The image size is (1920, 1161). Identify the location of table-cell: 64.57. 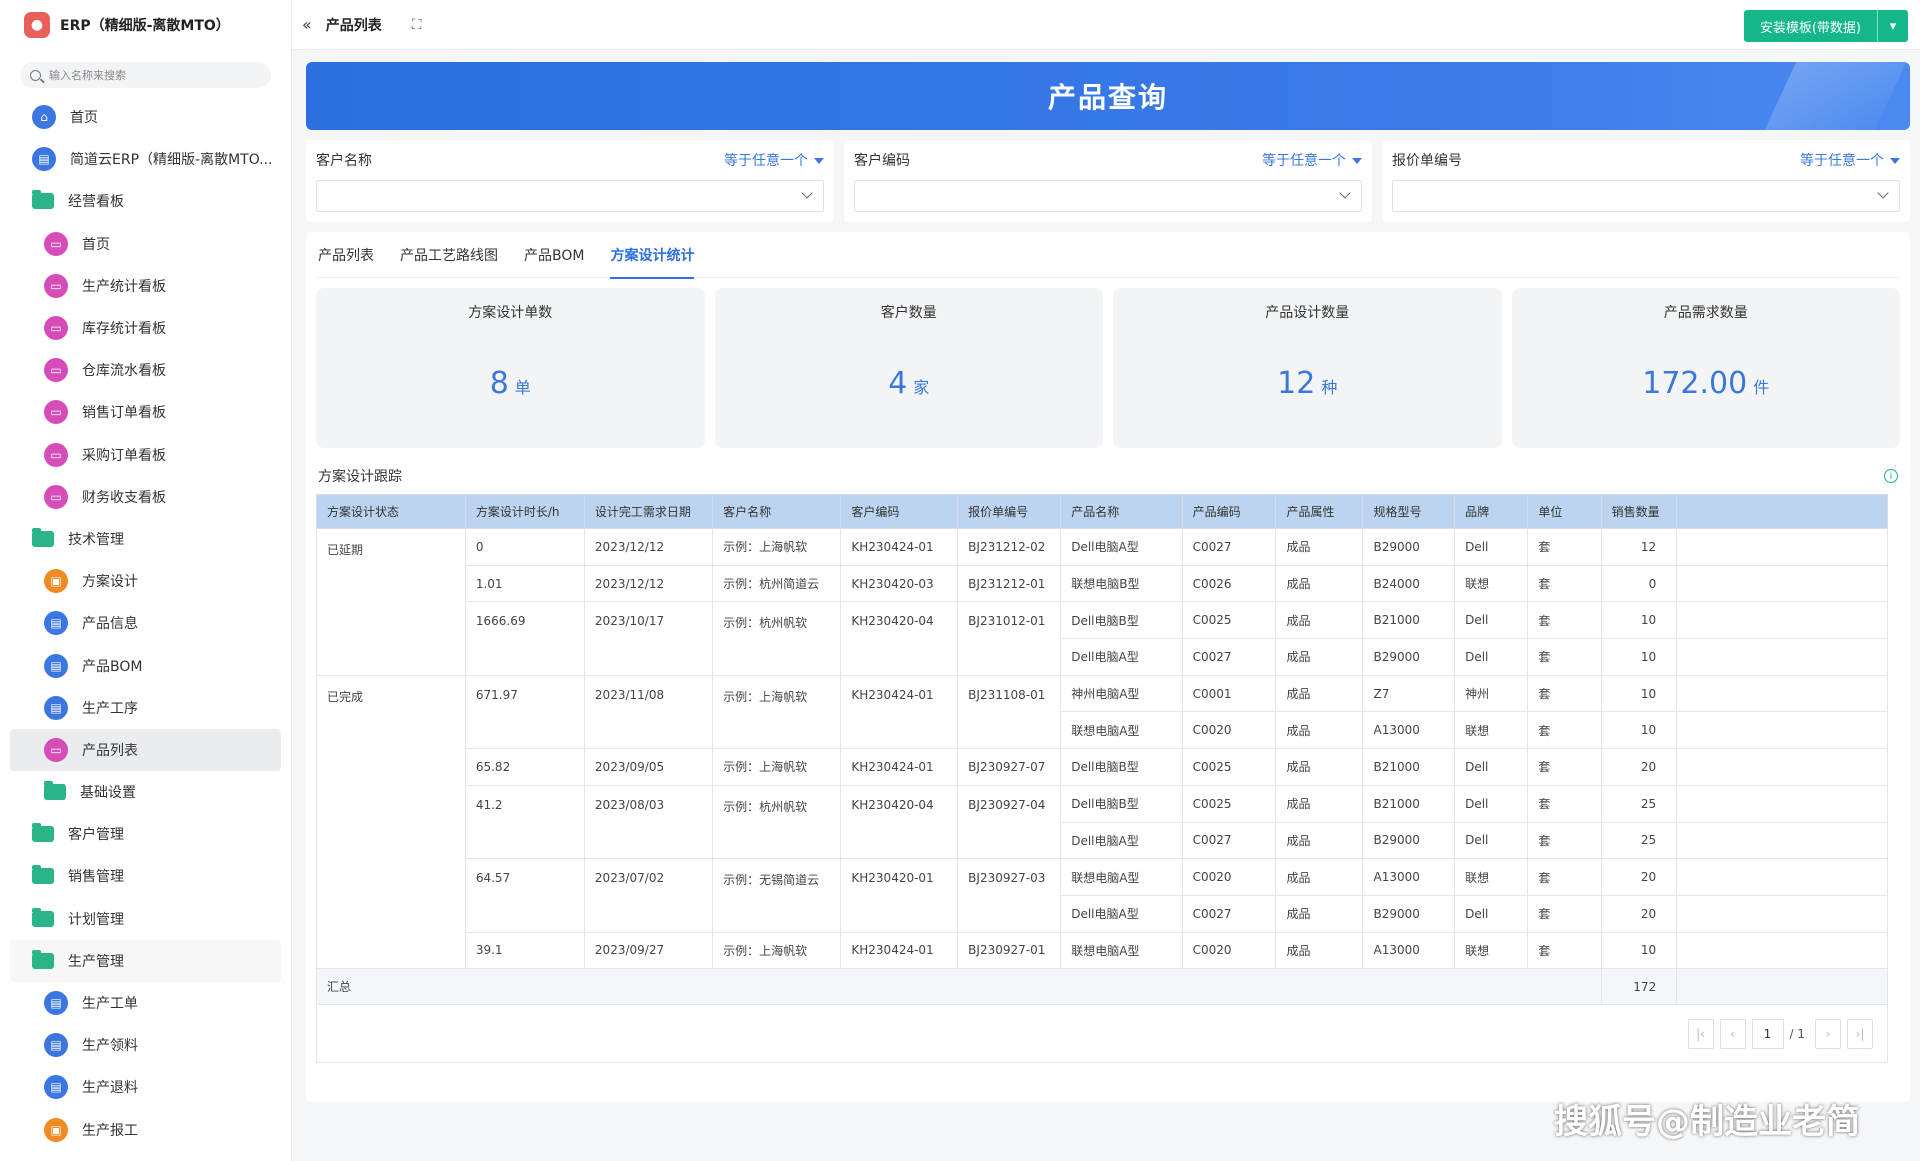
(524, 895).